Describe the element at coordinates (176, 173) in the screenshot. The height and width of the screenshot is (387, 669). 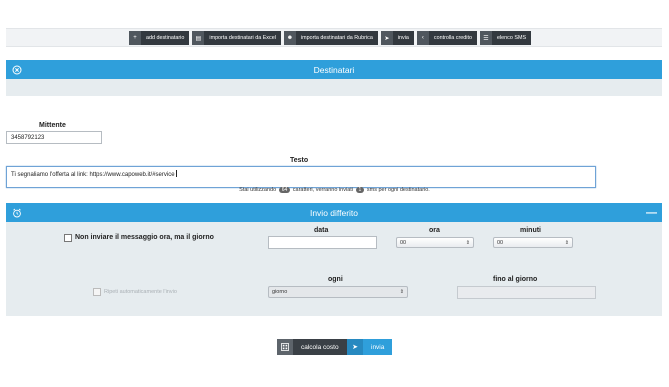
I see `text-caret` at that location.